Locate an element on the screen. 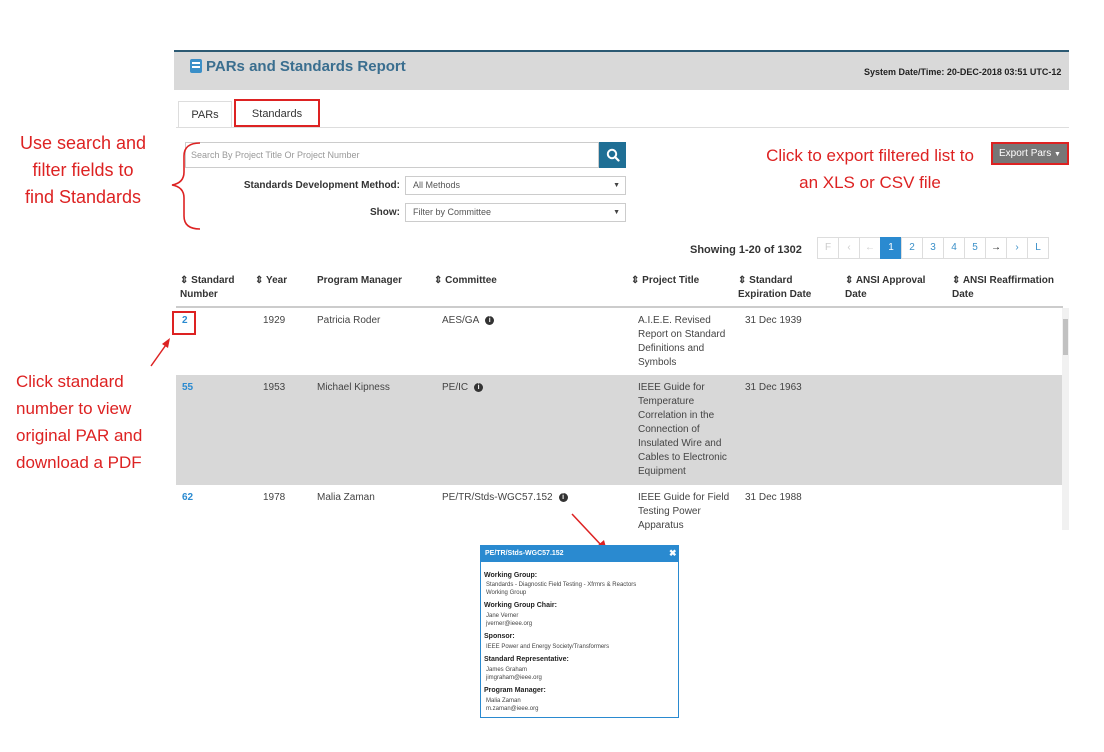 The image size is (1104, 752). popup-value: m.zaman@ieee.org is located at coordinates (512, 709).